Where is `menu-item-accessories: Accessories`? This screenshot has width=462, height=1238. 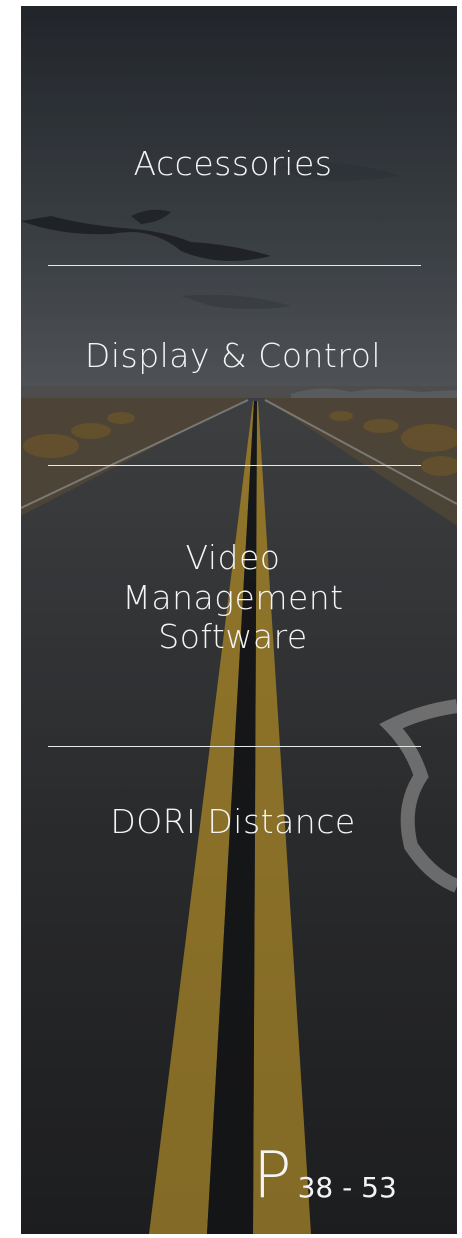
menu-item-accessories: Accessories is located at coordinates (233, 164).